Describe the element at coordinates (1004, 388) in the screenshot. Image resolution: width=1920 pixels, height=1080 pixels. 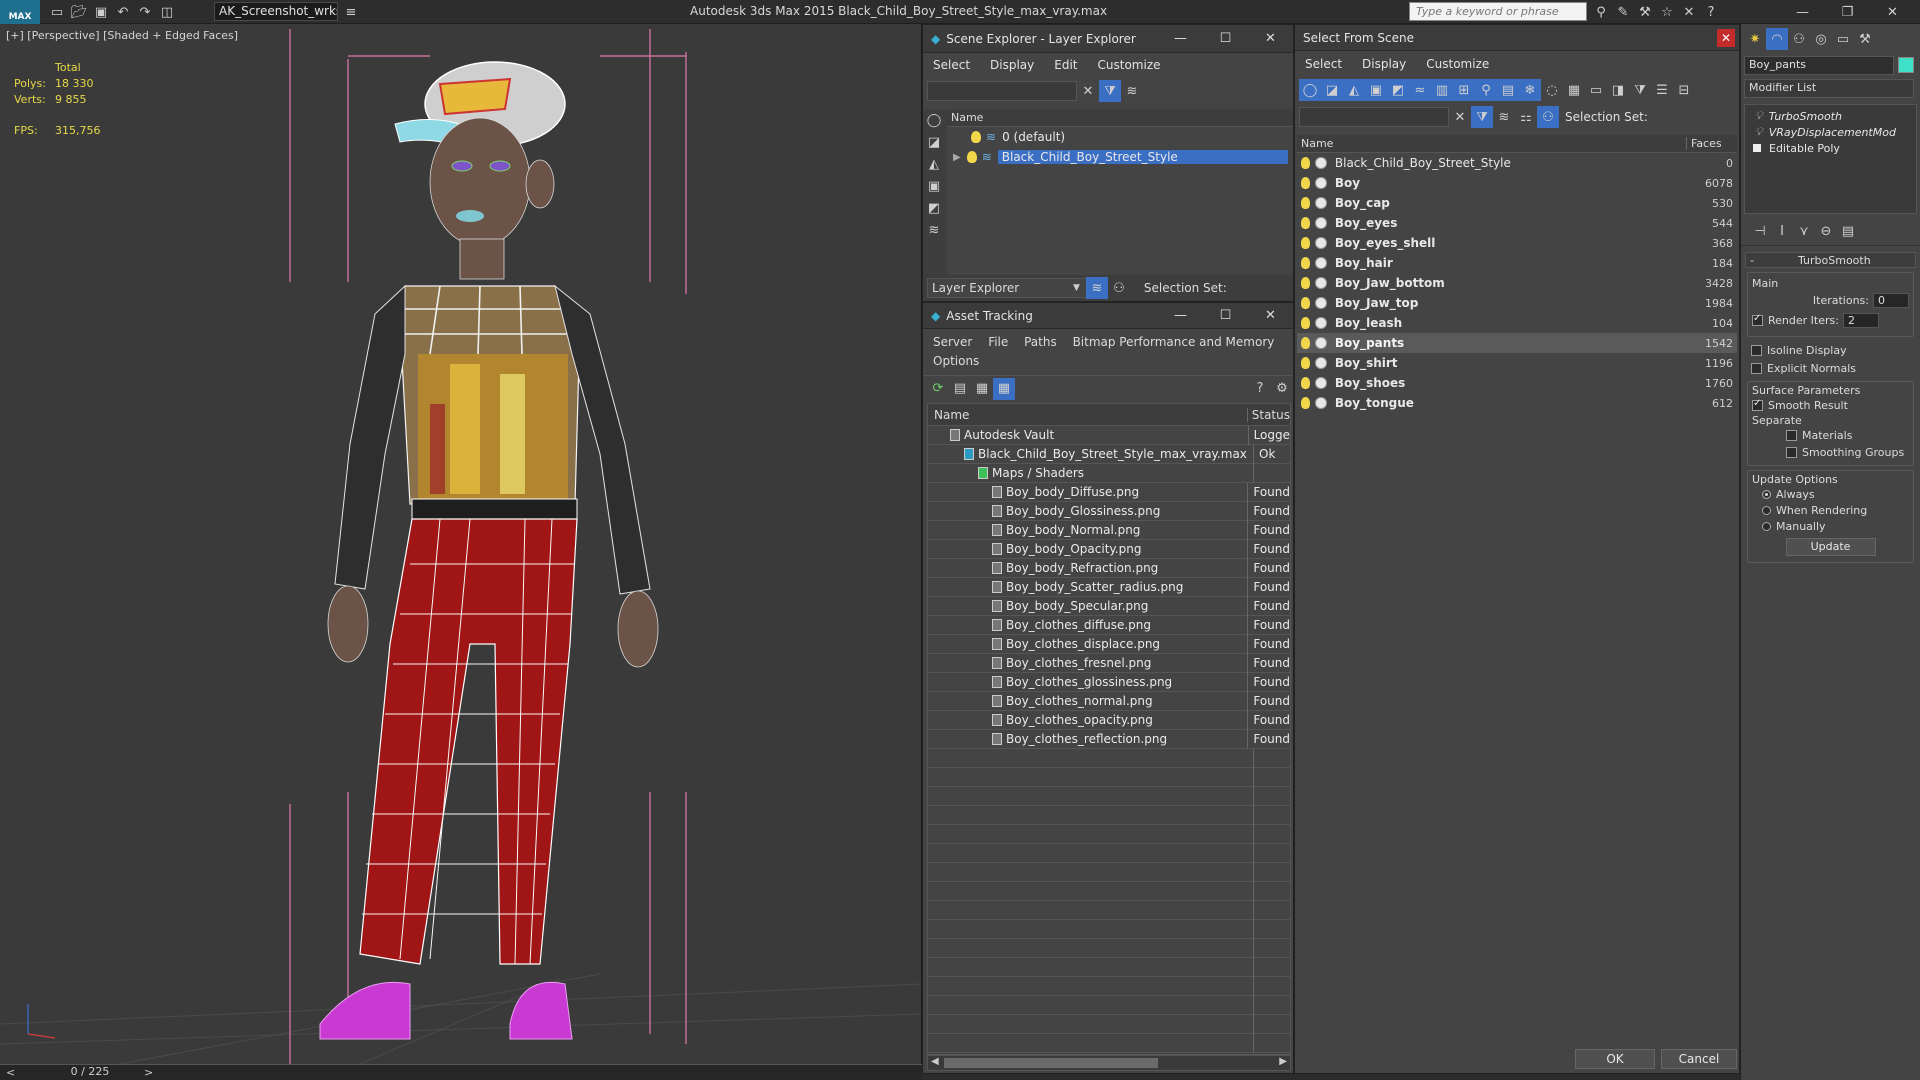
I see `table-view-icon: ▦` at that location.